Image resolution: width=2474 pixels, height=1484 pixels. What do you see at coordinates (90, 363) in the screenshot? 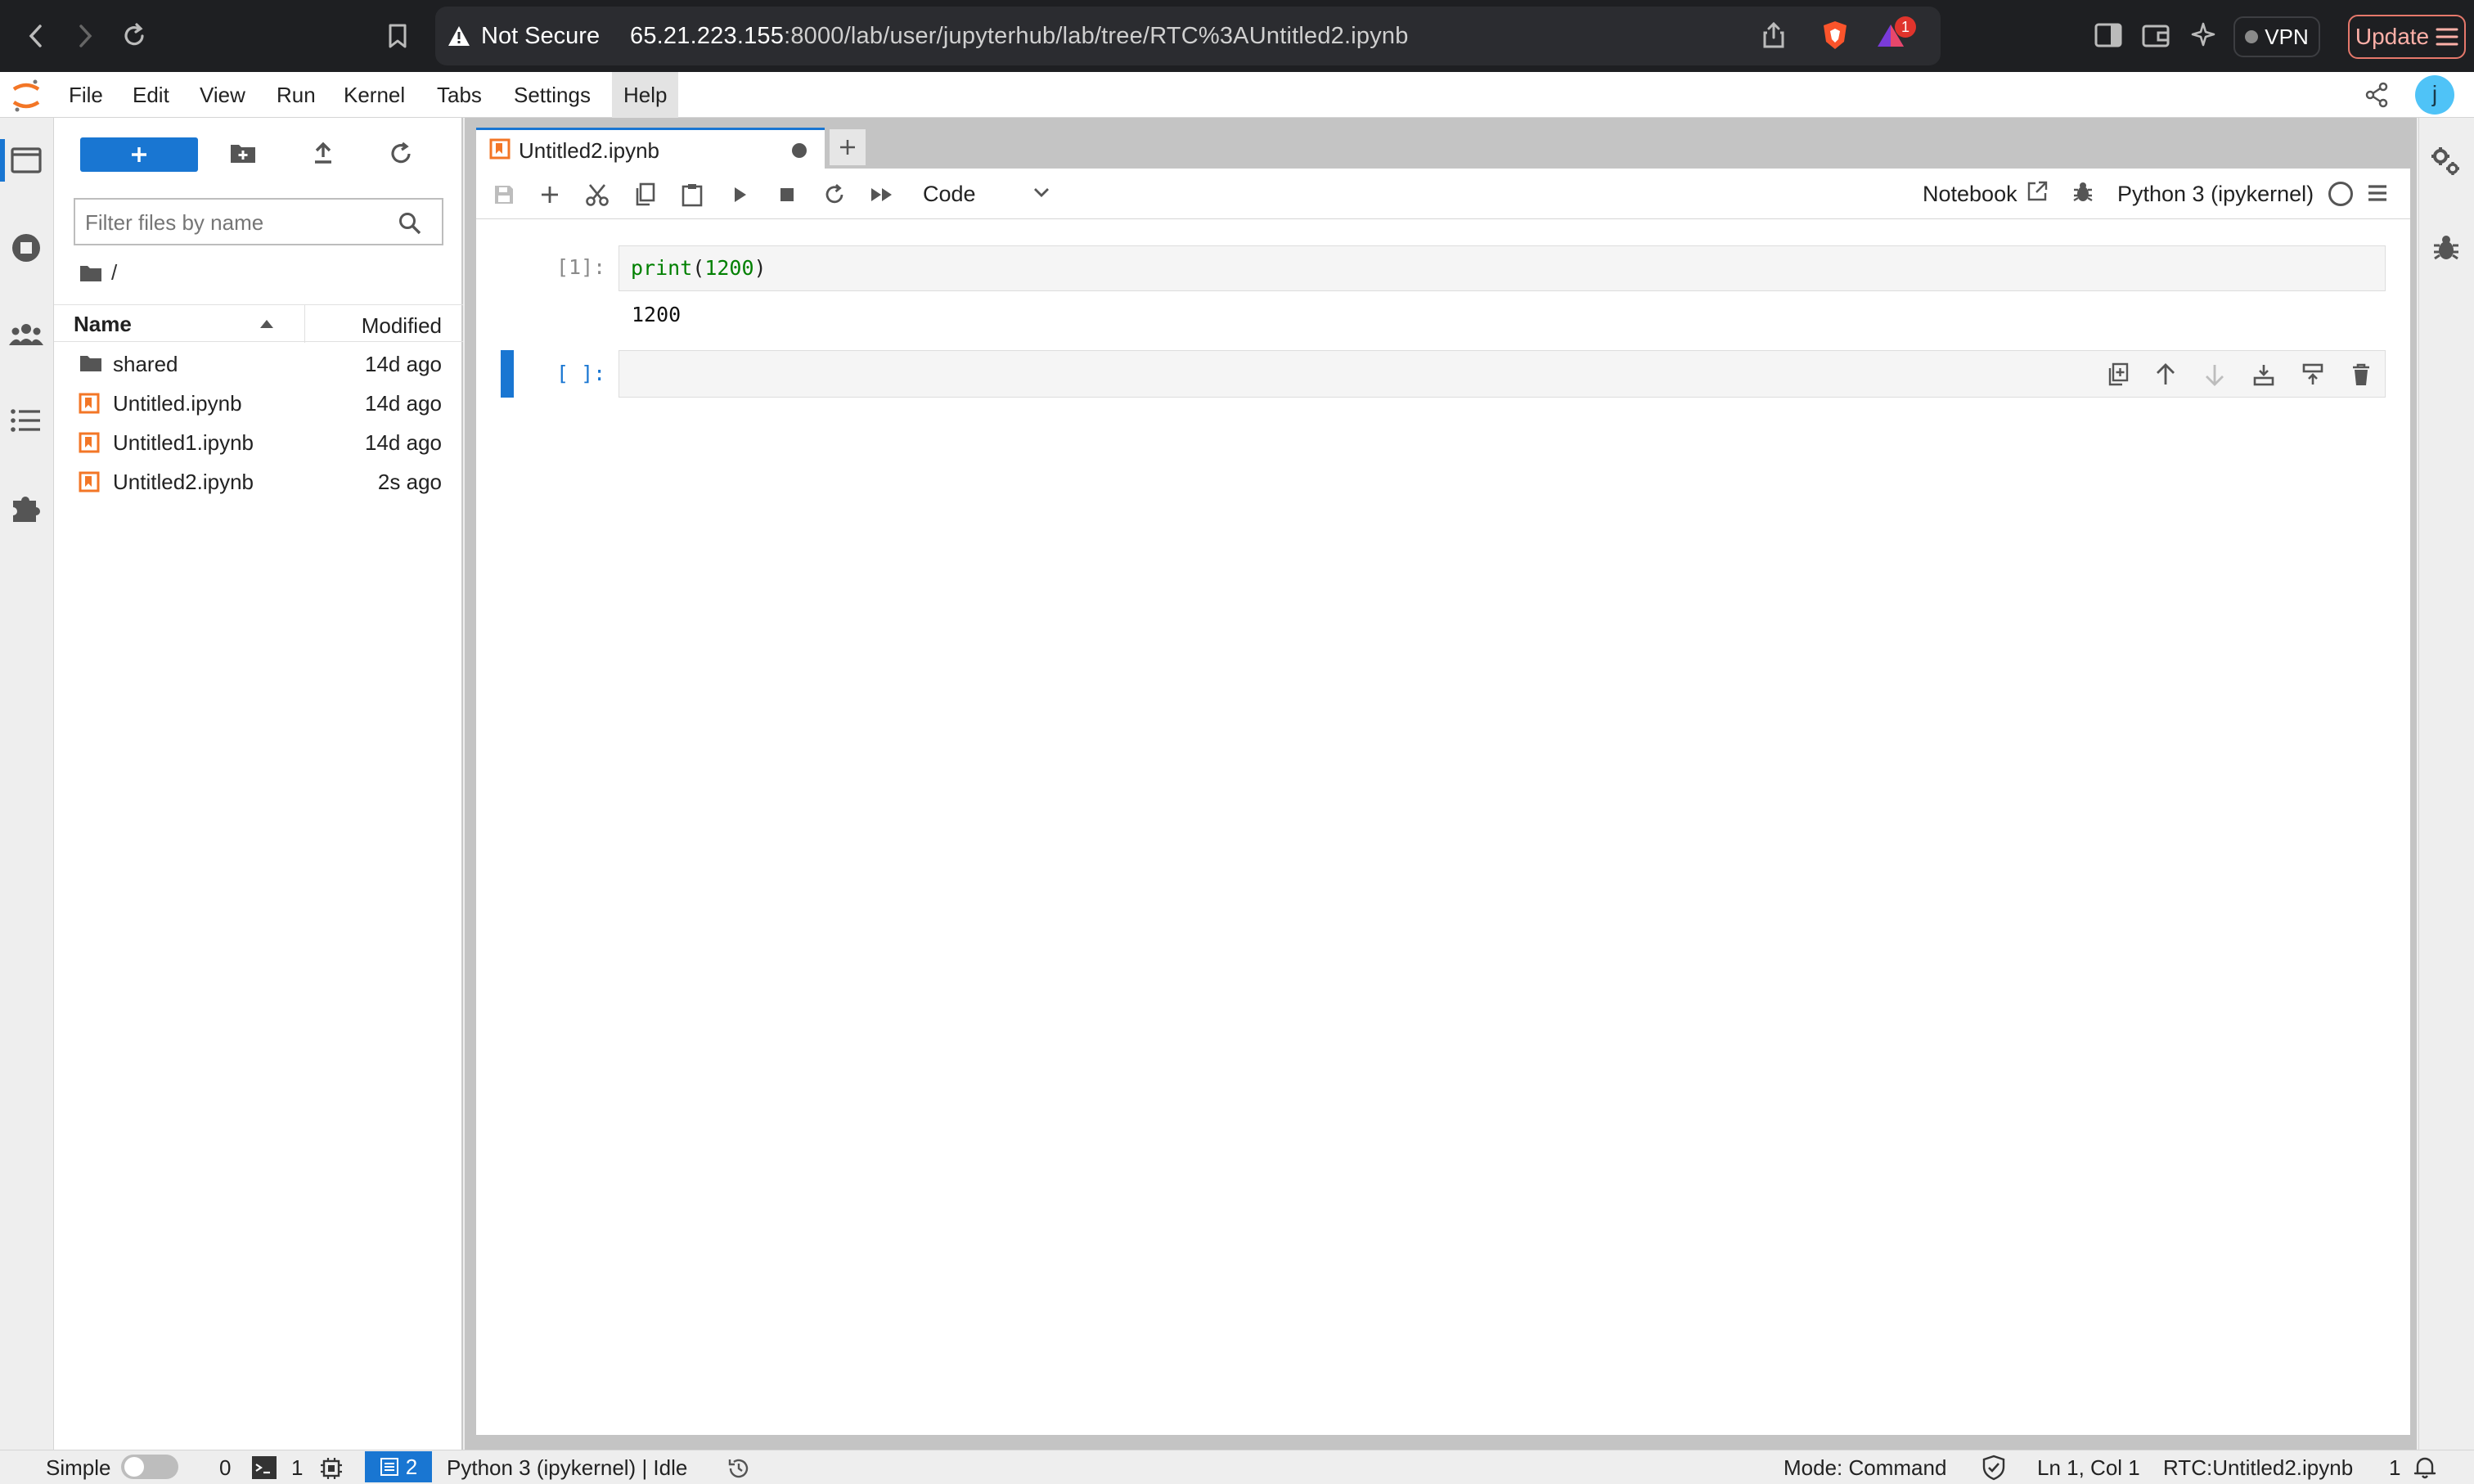
I see `folder-icon` at bounding box center [90, 363].